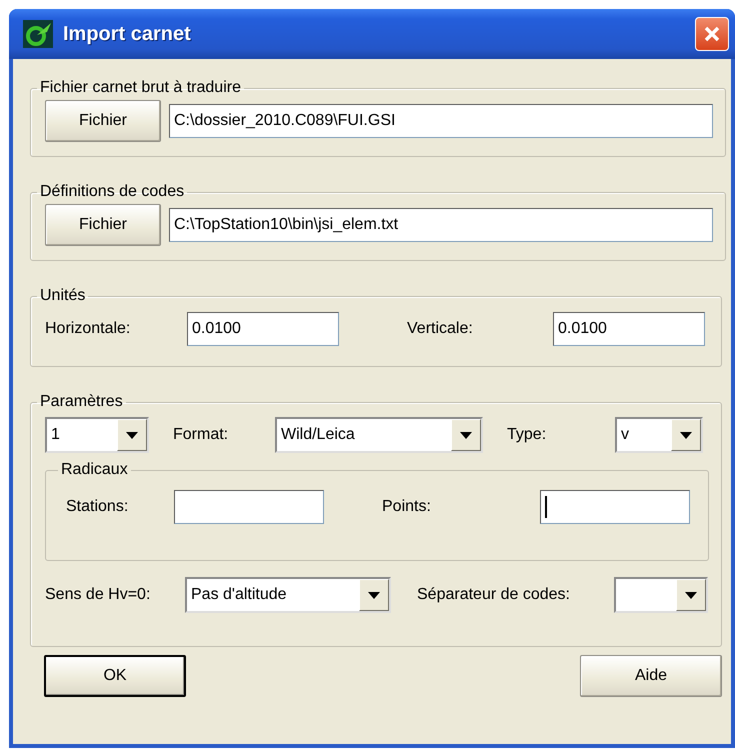 The width and height of the screenshot is (735, 750). What do you see at coordinates (62, 296) in the screenshot?
I see `group-label: Unités` at bounding box center [62, 296].